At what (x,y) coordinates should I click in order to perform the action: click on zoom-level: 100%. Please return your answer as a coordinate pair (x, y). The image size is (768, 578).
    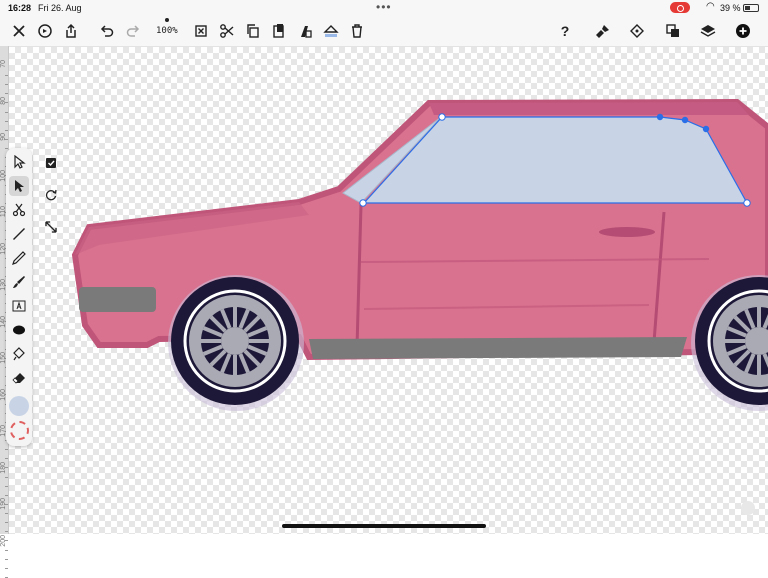
    Looking at the image, I should click on (167, 31).